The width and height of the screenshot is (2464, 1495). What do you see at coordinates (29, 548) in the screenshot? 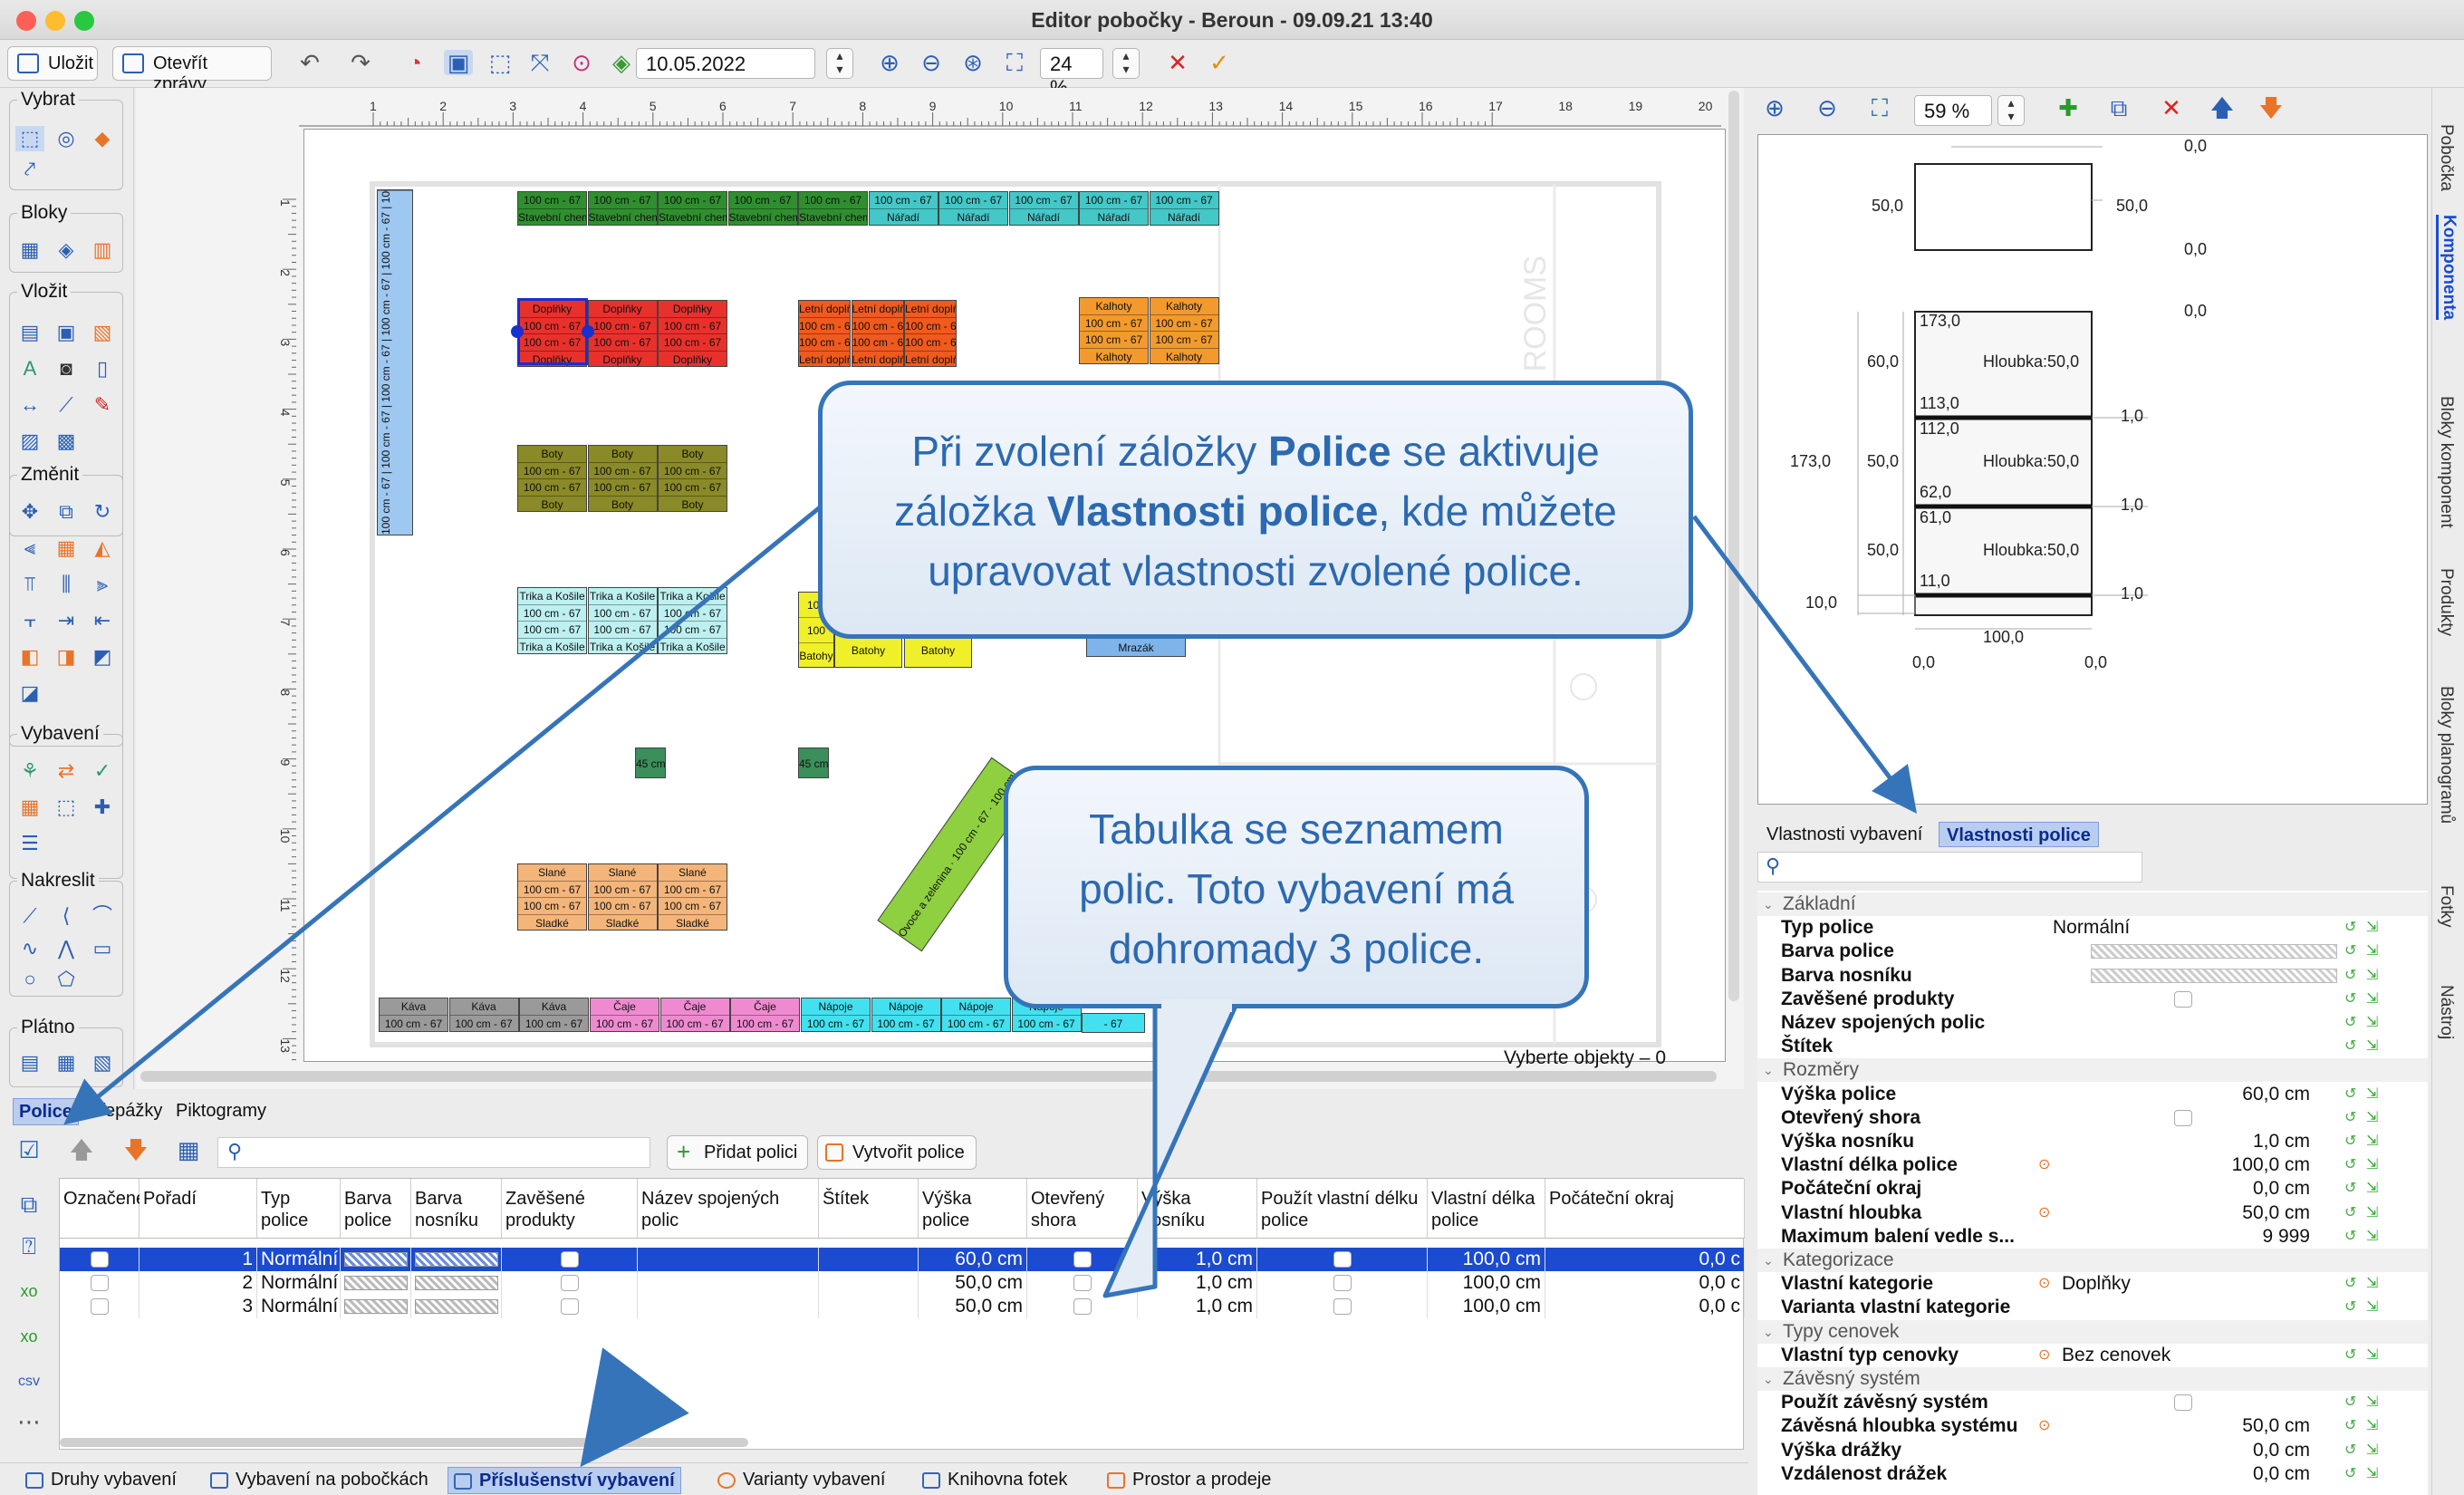
I see `align-left-icon: ⫷` at bounding box center [29, 548].